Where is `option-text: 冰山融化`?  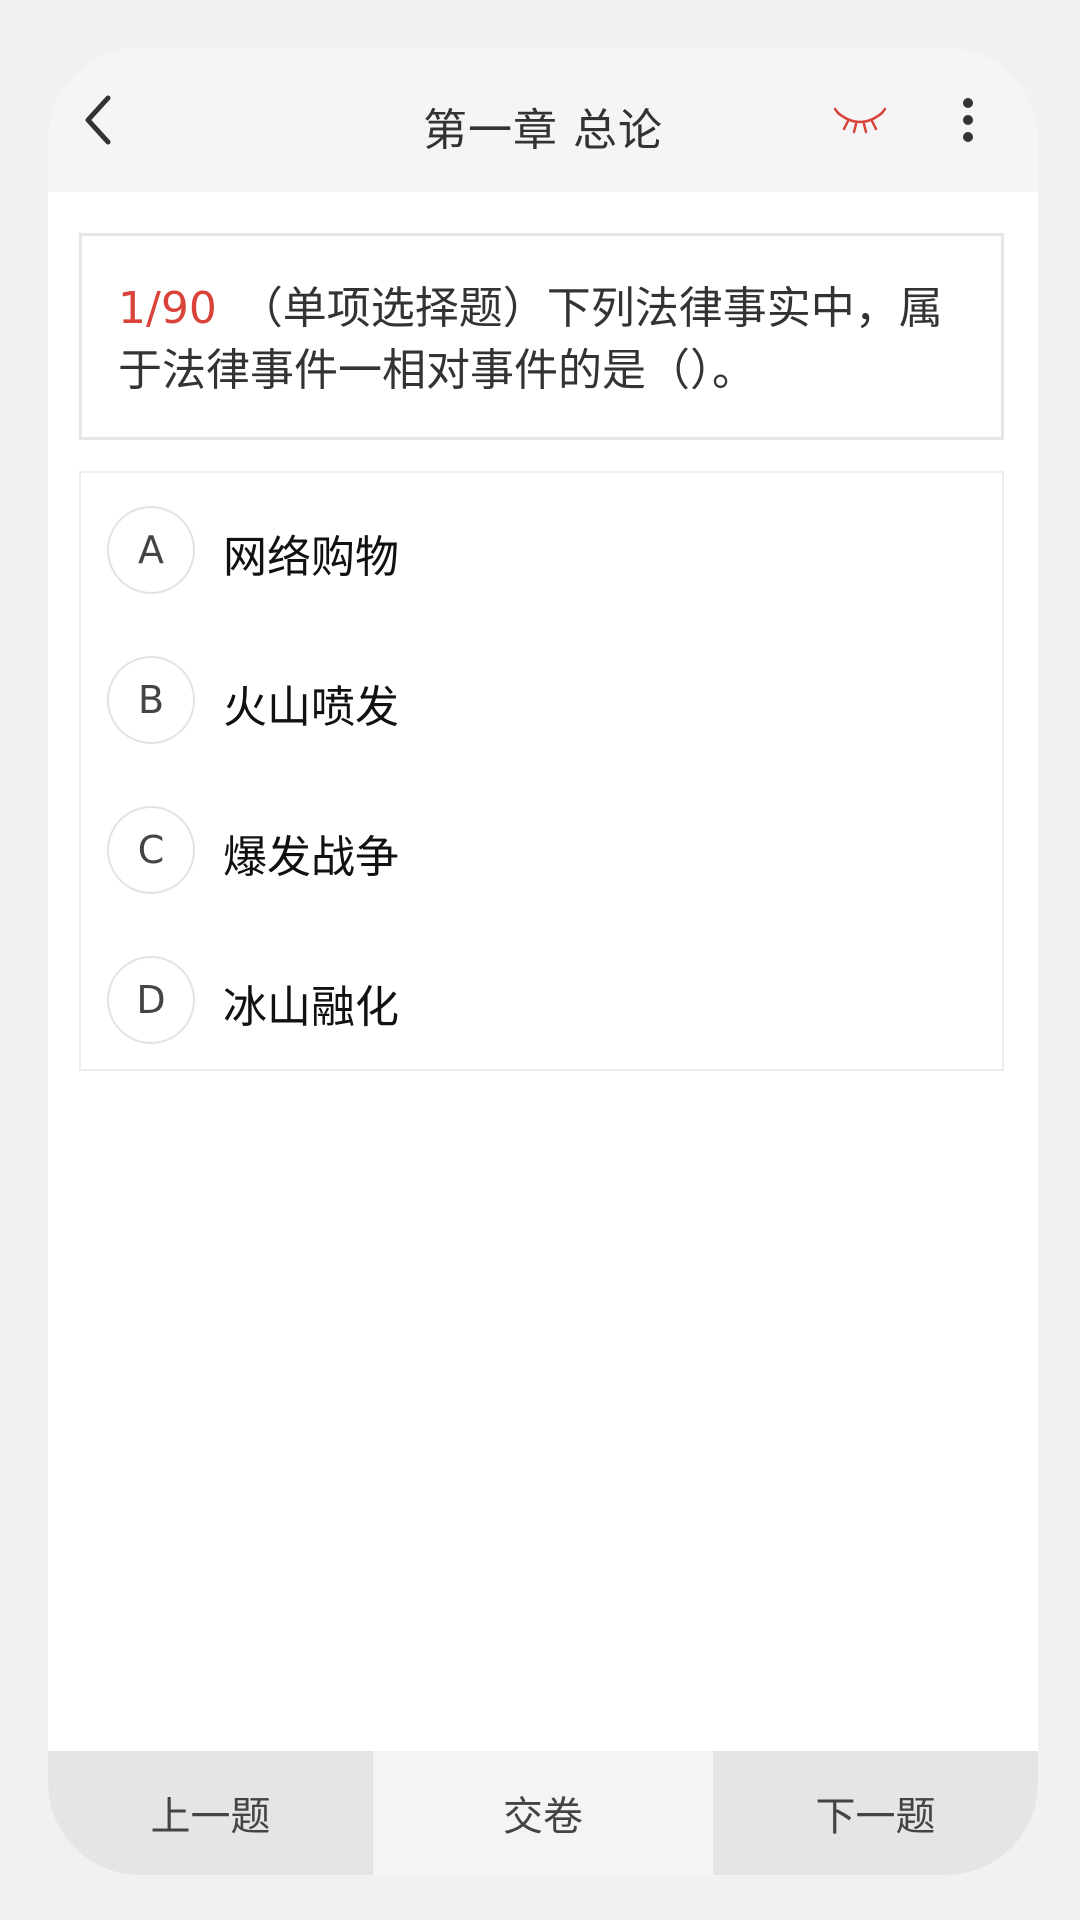 option-text: 冰山融化 is located at coordinates (311, 1007).